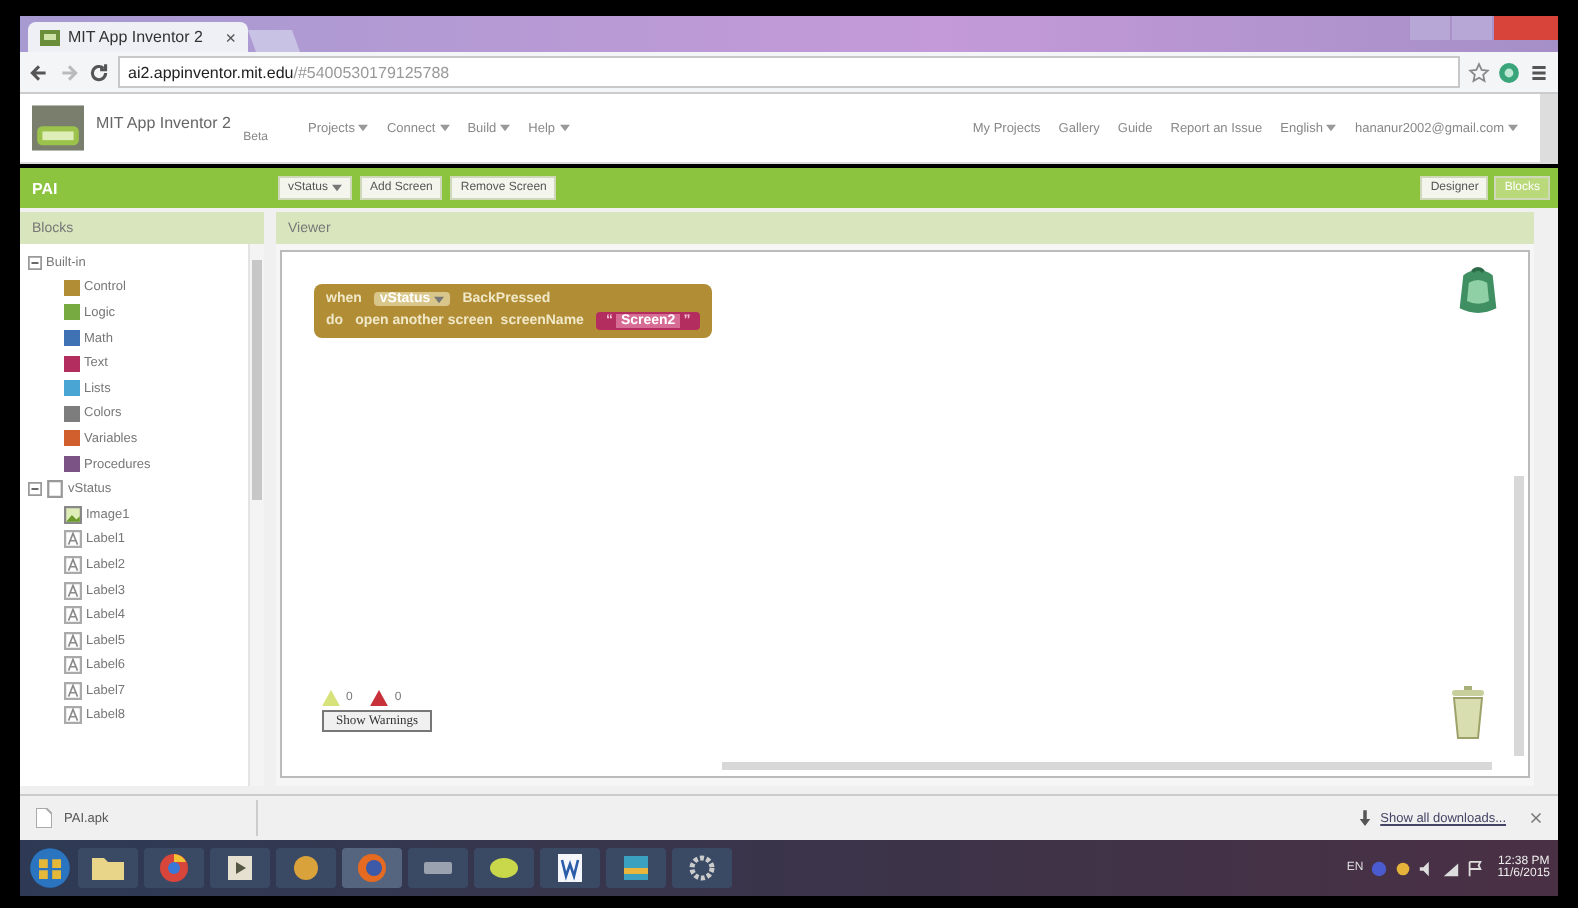  Describe the element at coordinates (138, 37) in the screenshot. I see `browser-tab: MIT App Inventor 2 ×` at that location.